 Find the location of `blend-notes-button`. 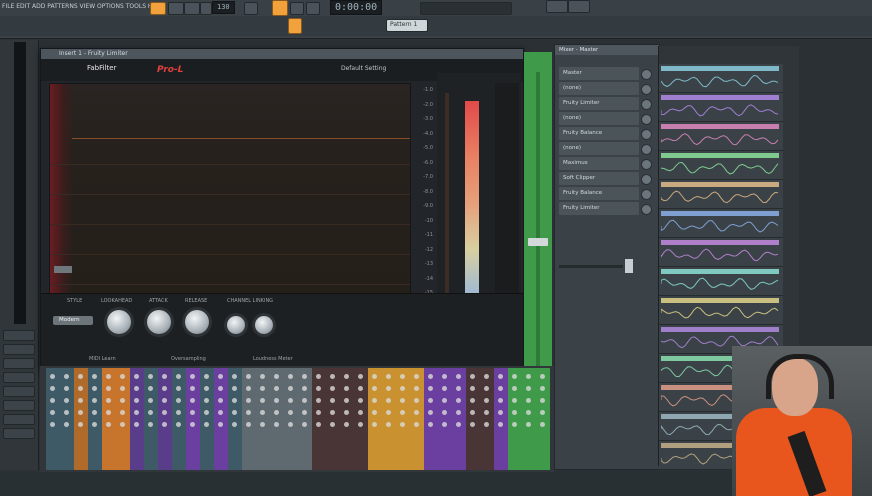

blend-notes-button is located at coordinates (313, 8).